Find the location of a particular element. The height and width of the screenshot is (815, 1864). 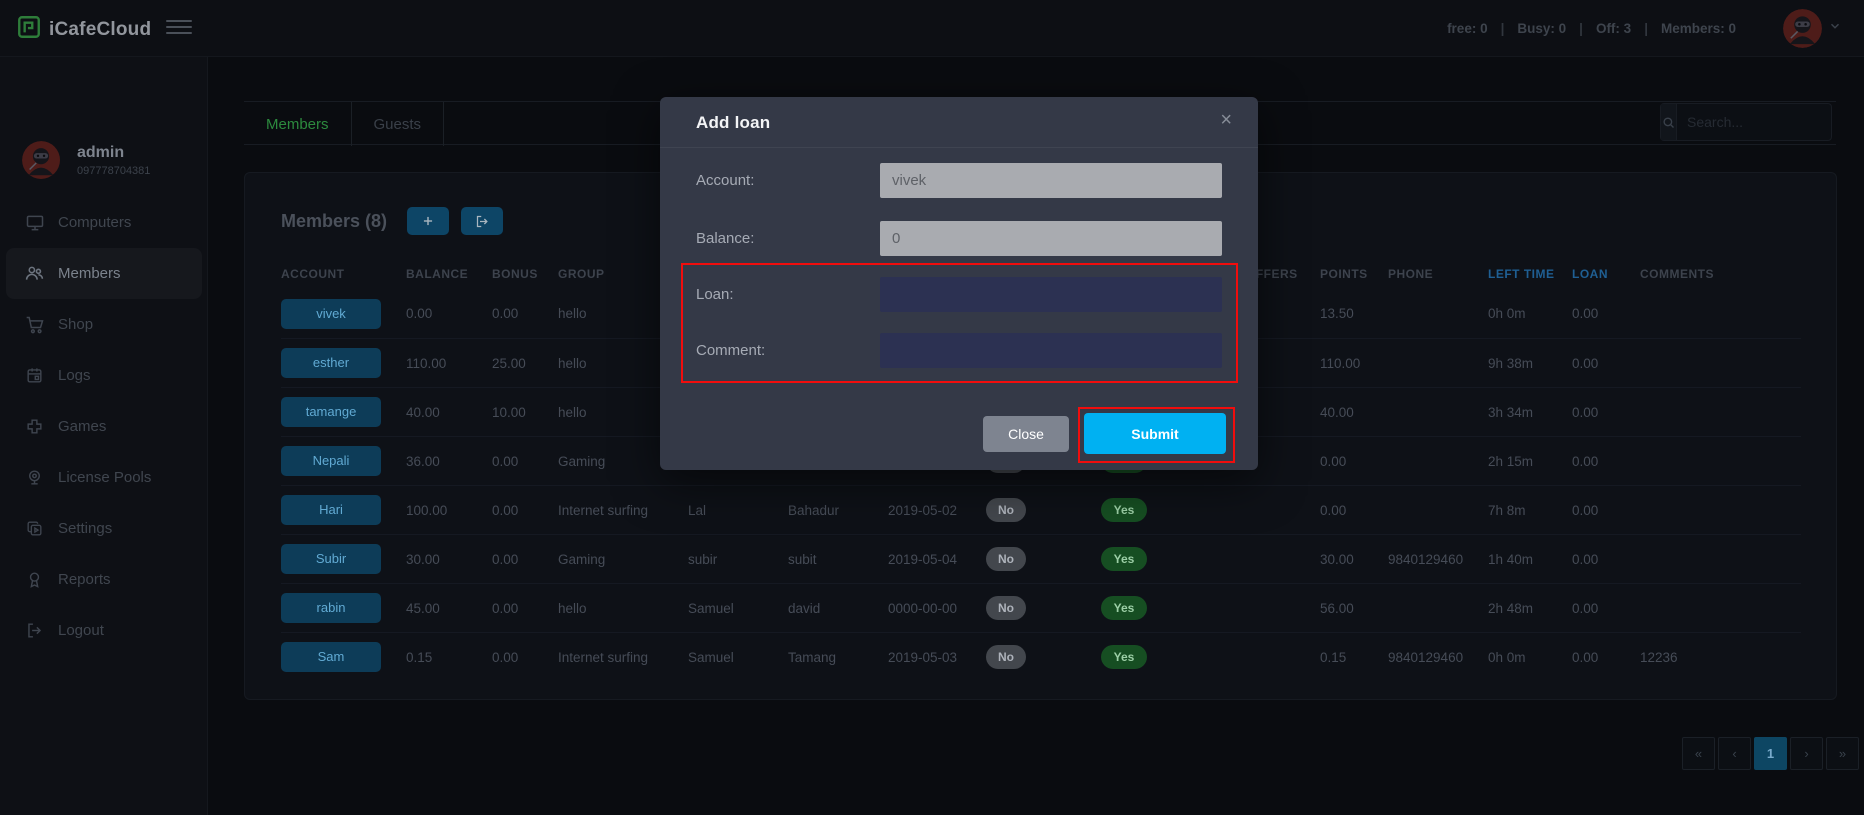

sidebar-item-logs: Logs is located at coordinates (104, 375).